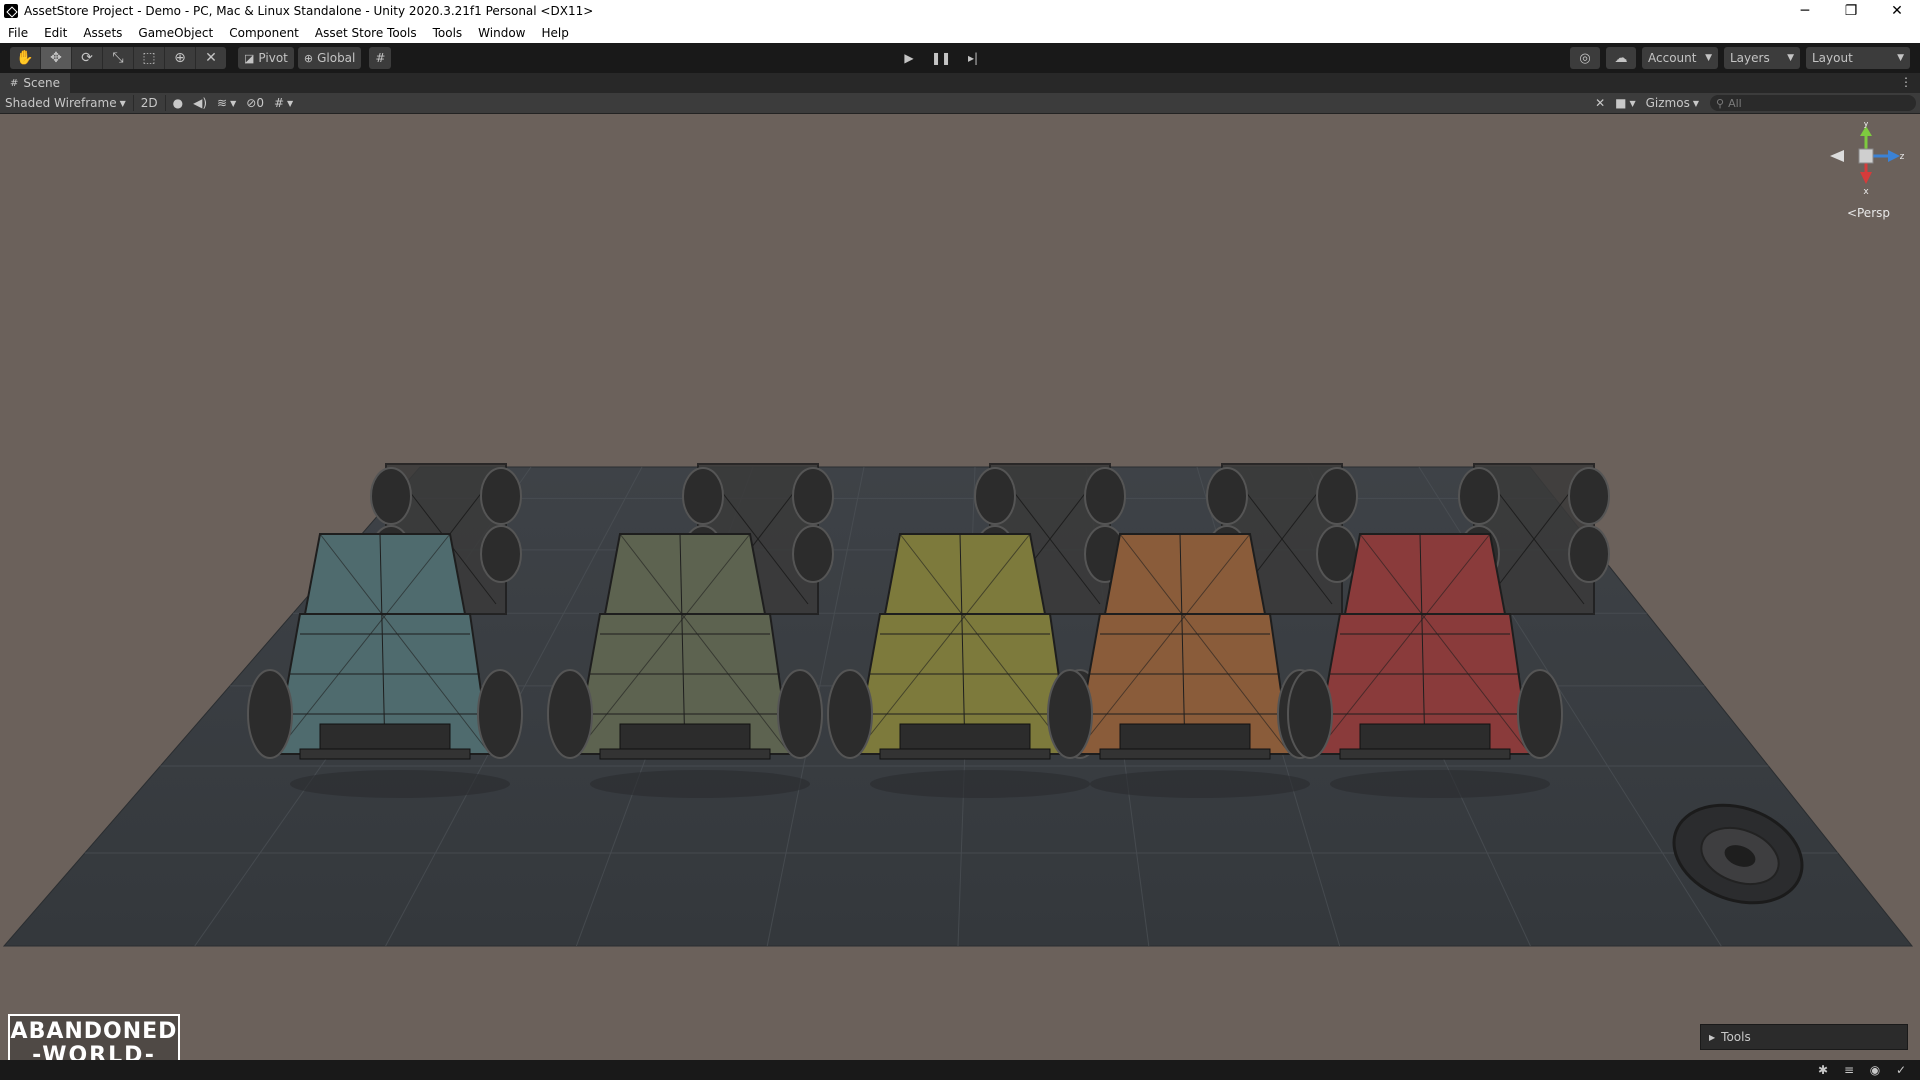 Image resolution: width=1920 pixels, height=1080 pixels. Describe the element at coordinates (41, 83) in the screenshot. I see `scene-tab-label: Scene` at that location.